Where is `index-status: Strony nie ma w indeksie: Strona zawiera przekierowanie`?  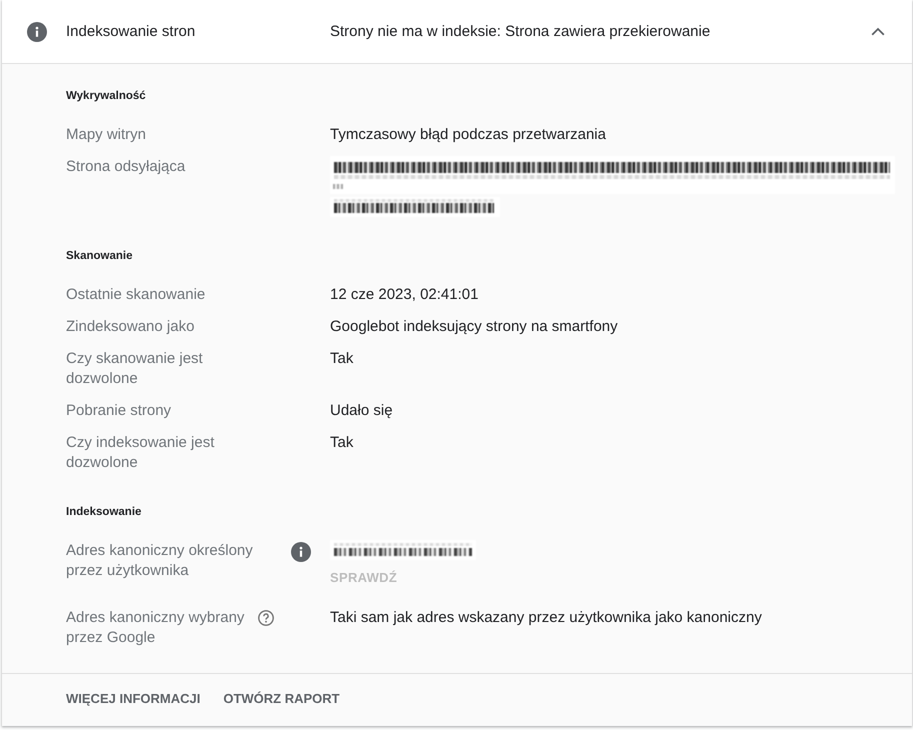 index-status: Strony nie ma w indeksie: Strona zawiera przekierowanie is located at coordinates (520, 32).